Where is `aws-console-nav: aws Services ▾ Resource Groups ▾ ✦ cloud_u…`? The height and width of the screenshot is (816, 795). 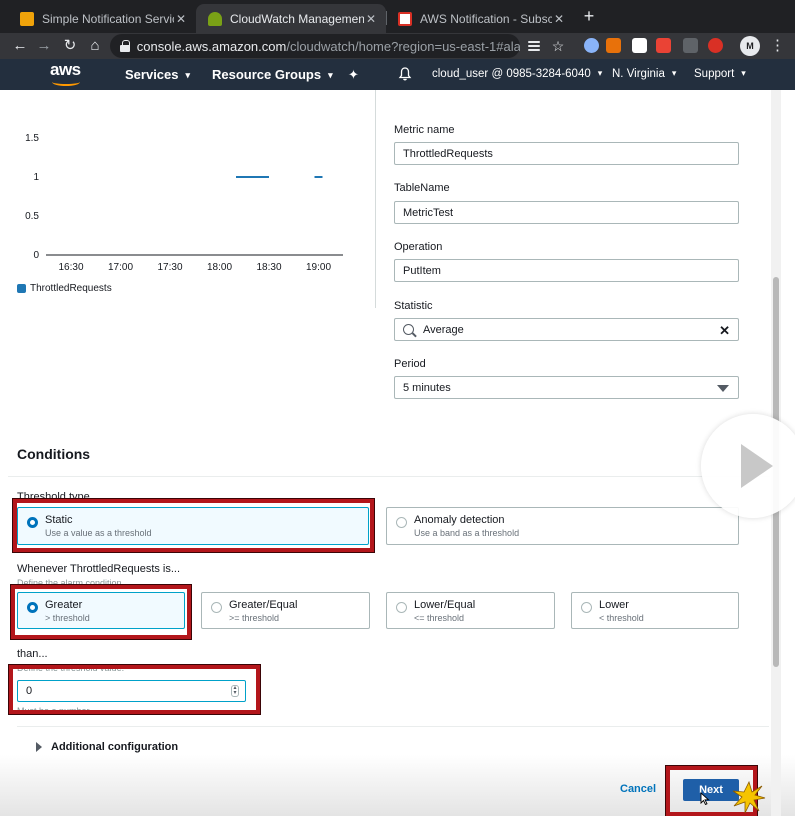 aws-console-nav: aws Services ▾ Resource Groups ▾ ✦ cloud_u… is located at coordinates (397, 74).